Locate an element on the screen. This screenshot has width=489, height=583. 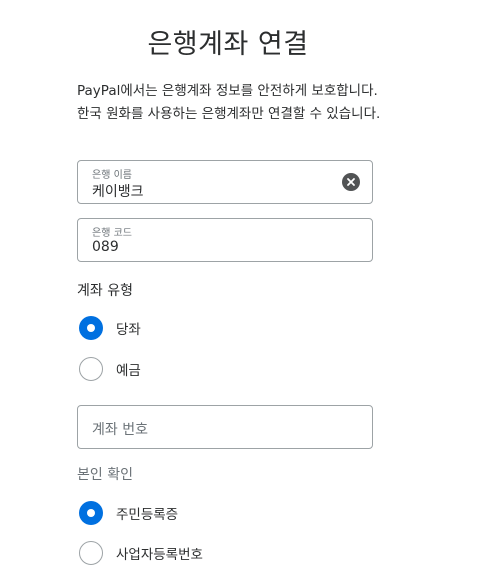
page-title: 은행계좌 연결 is located at coordinates (228, 44).